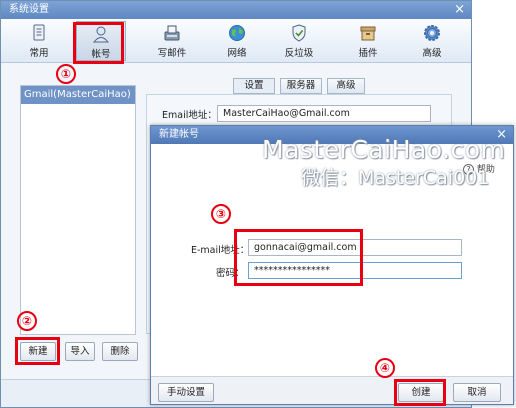 Image resolution: width=516 pixels, height=408 pixels. I want to click on step-4-marker: ④, so click(385, 368).